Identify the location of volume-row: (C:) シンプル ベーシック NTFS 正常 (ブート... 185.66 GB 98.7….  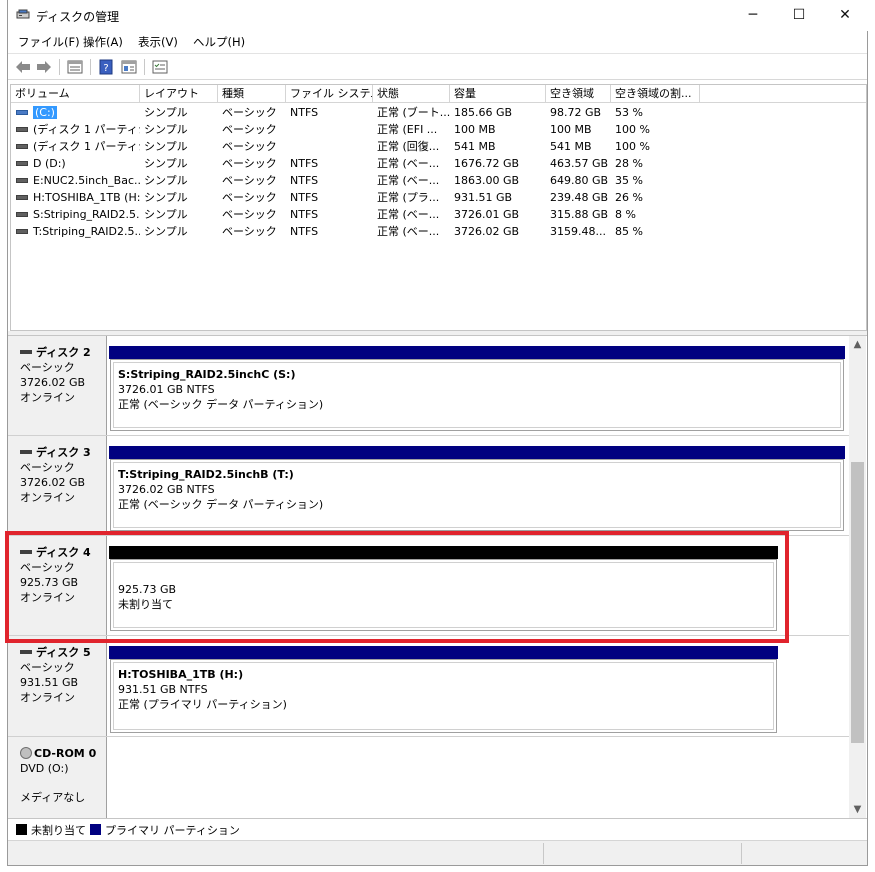
(438, 112).